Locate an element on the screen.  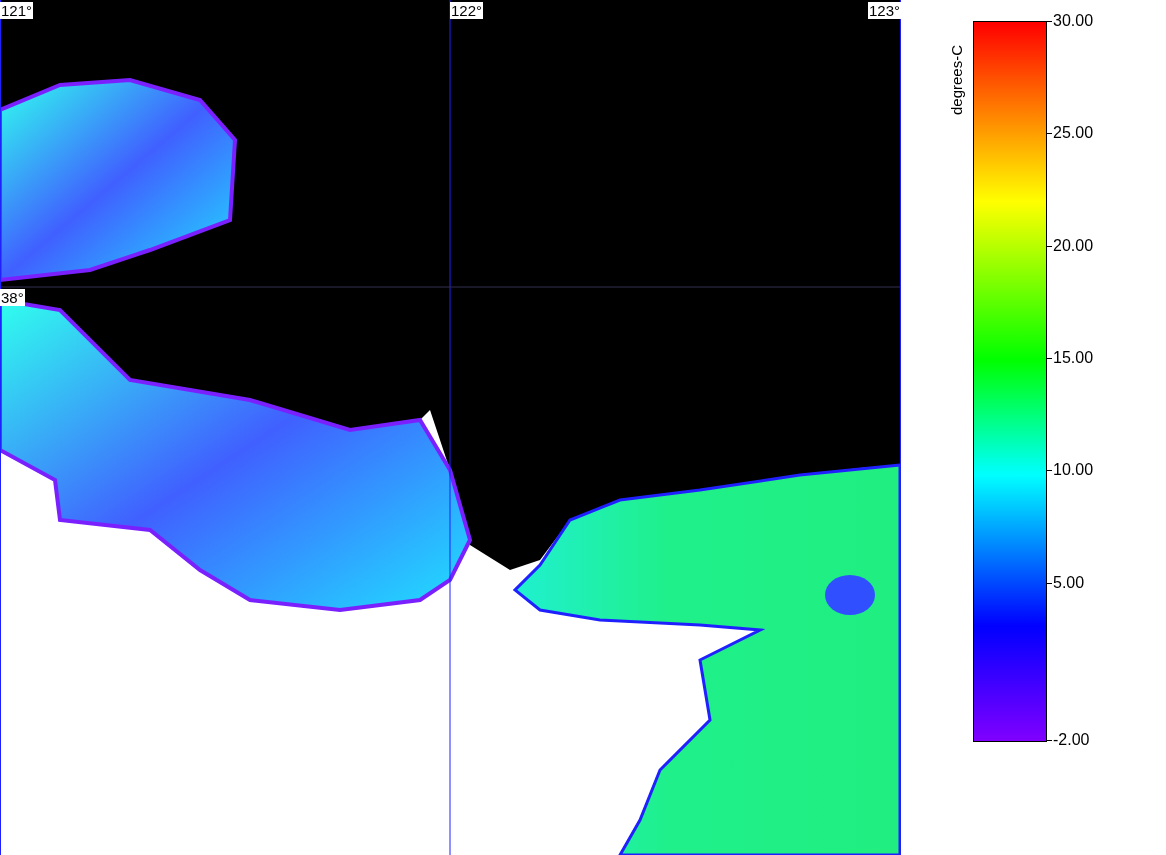
colorbar-tick-label: 10.00 is located at coordinates (1073, 470).